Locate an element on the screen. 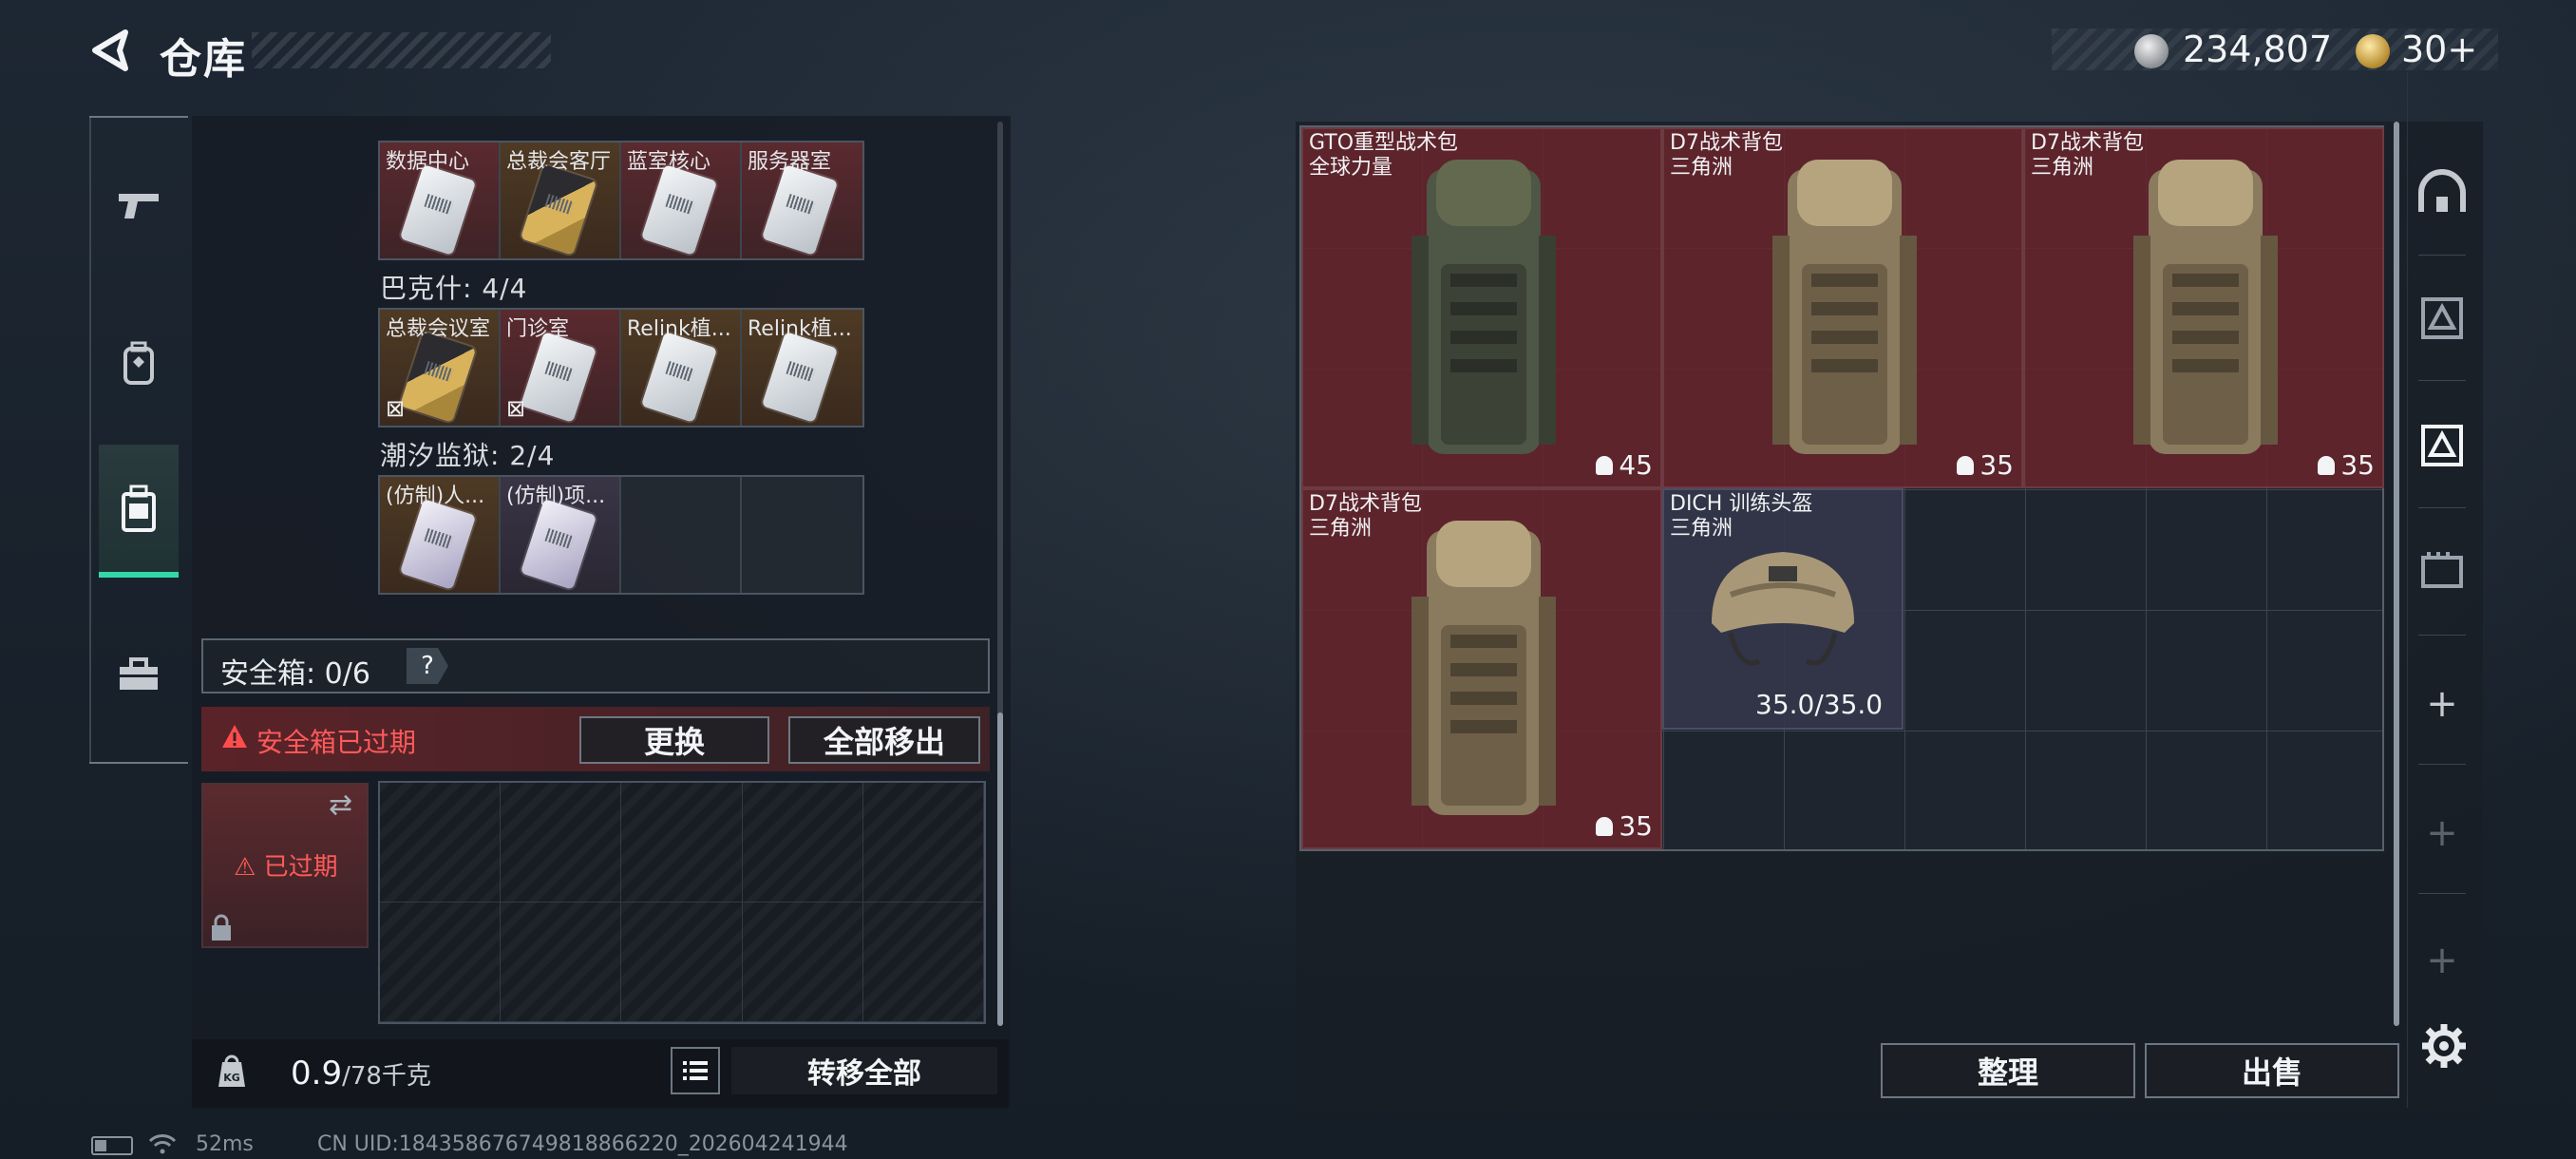 The height and width of the screenshot is (1159, 2576). storage-item: GTO重型战术包 全球力量 45 is located at coordinates (1481, 307).